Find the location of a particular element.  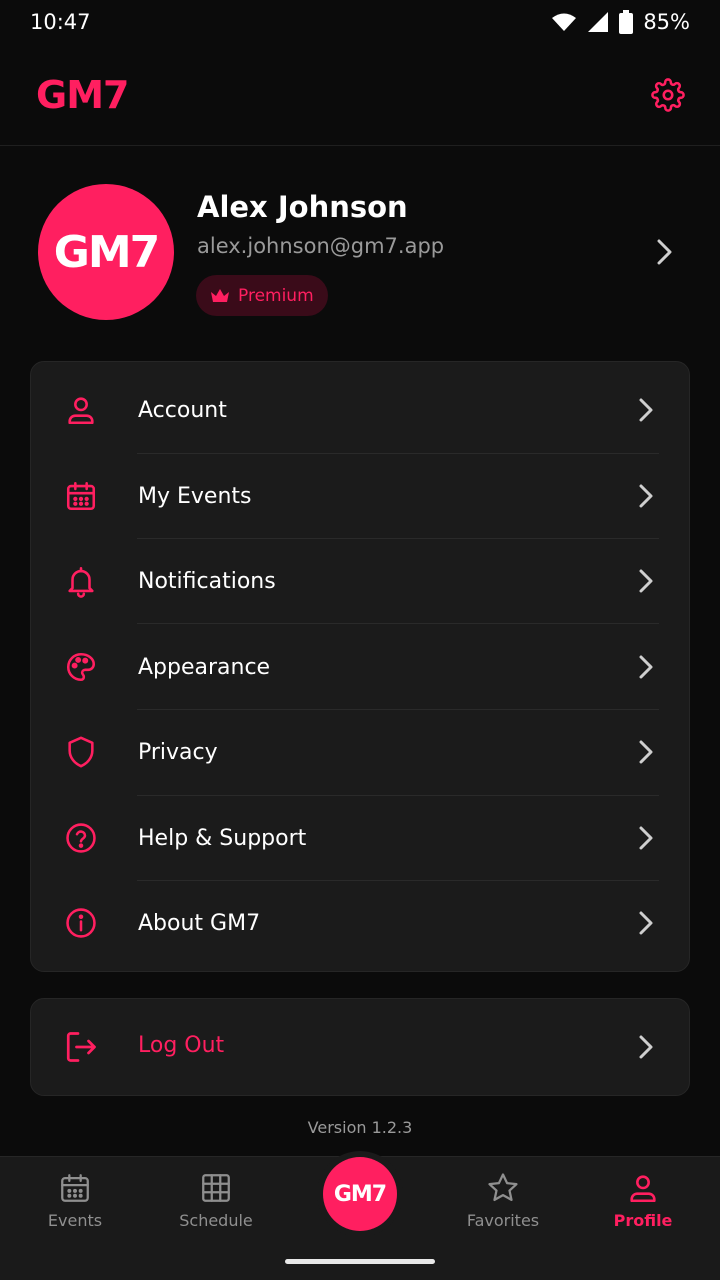

status-bar: 10:47 85% is located at coordinates (360, 22).